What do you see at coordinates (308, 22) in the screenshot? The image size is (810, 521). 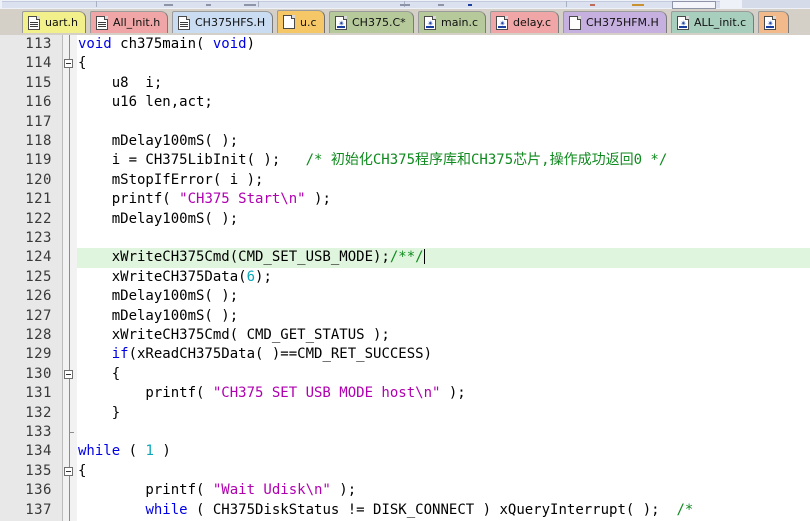 I see `tab-label: u.c` at bounding box center [308, 22].